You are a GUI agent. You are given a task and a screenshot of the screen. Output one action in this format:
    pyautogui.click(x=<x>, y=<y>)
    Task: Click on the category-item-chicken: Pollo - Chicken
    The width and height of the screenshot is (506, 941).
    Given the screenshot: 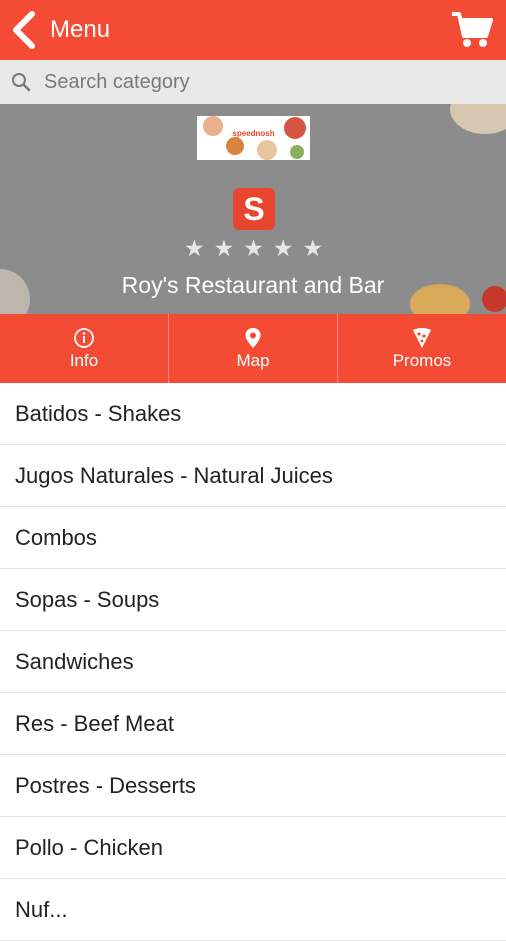 What is the action you would take?
    pyautogui.click(x=253, y=848)
    